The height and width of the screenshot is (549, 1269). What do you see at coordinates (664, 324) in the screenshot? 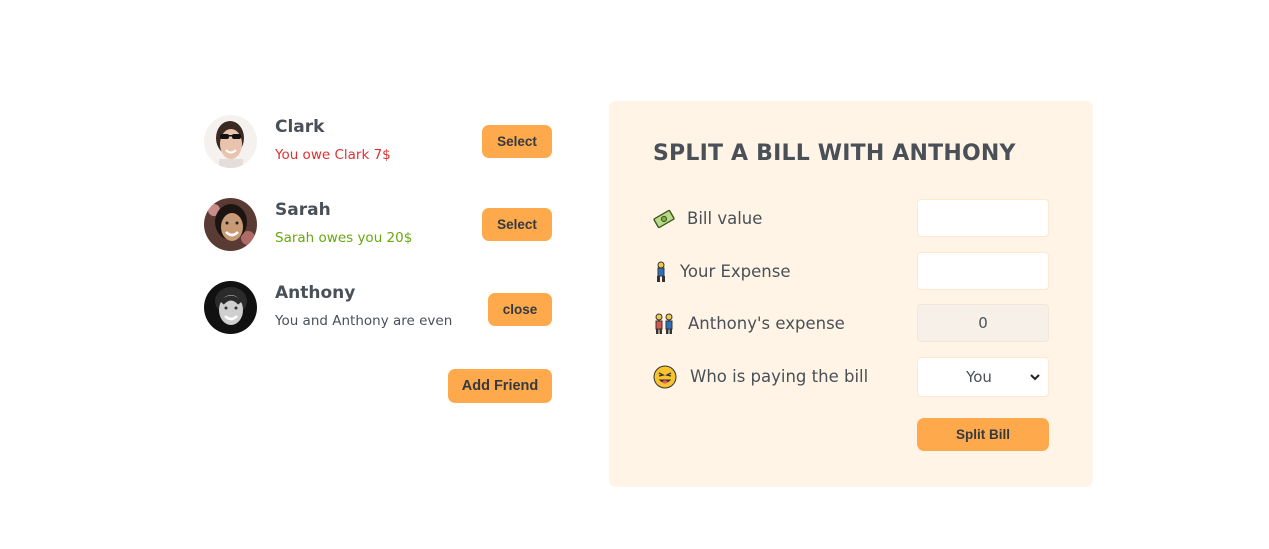
I see `couple-icon` at bounding box center [664, 324].